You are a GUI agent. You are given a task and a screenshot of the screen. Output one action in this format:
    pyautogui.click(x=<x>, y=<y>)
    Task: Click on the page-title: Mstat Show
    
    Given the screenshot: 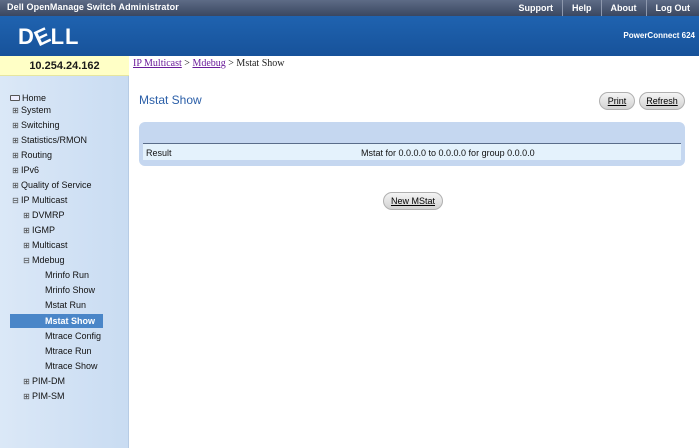 What is the action you would take?
    pyautogui.click(x=170, y=100)
    